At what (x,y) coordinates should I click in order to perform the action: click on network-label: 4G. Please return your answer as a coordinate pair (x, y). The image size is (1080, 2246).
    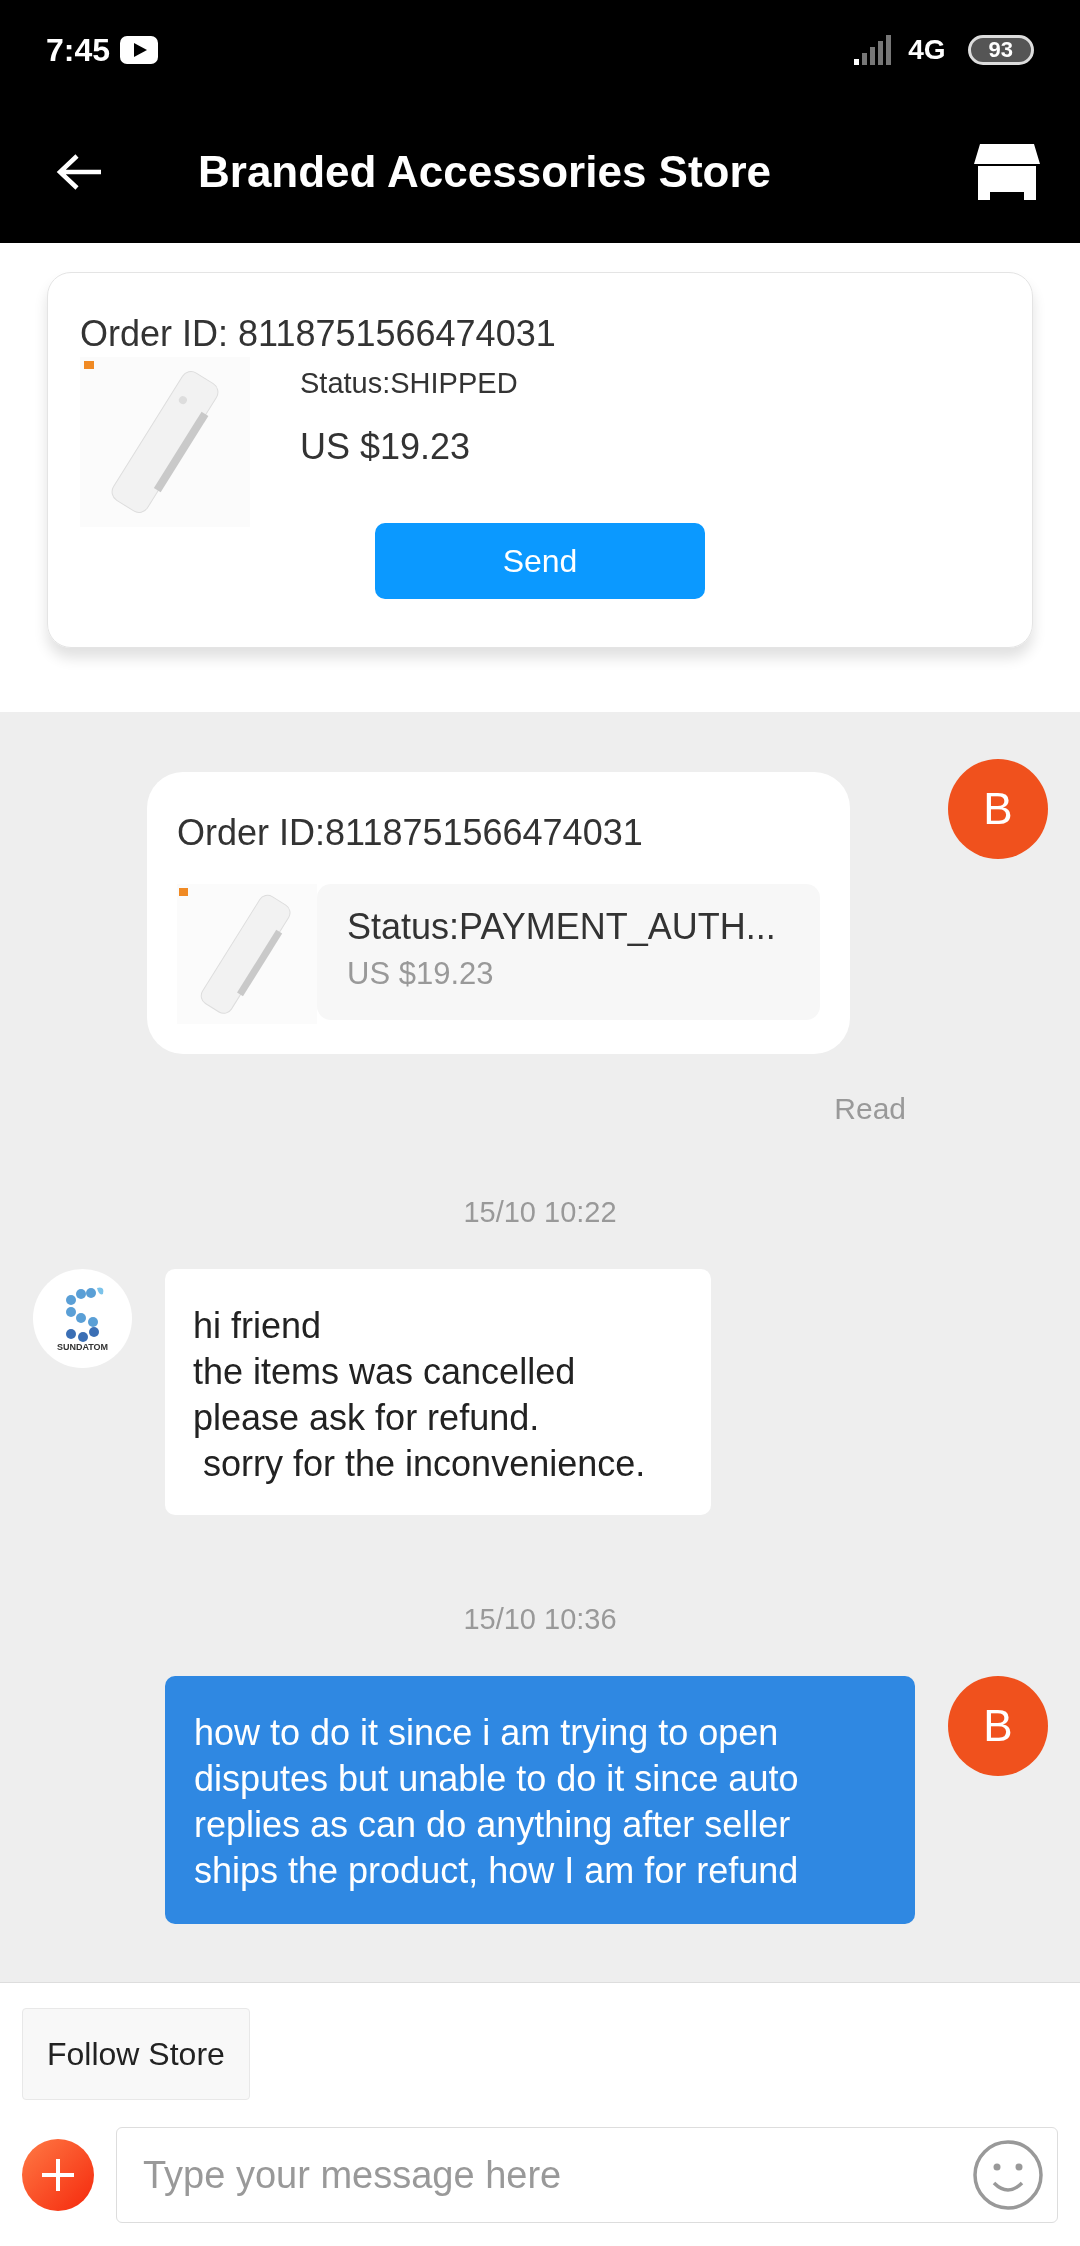
    Looking at the image, I should click on (927, 50).